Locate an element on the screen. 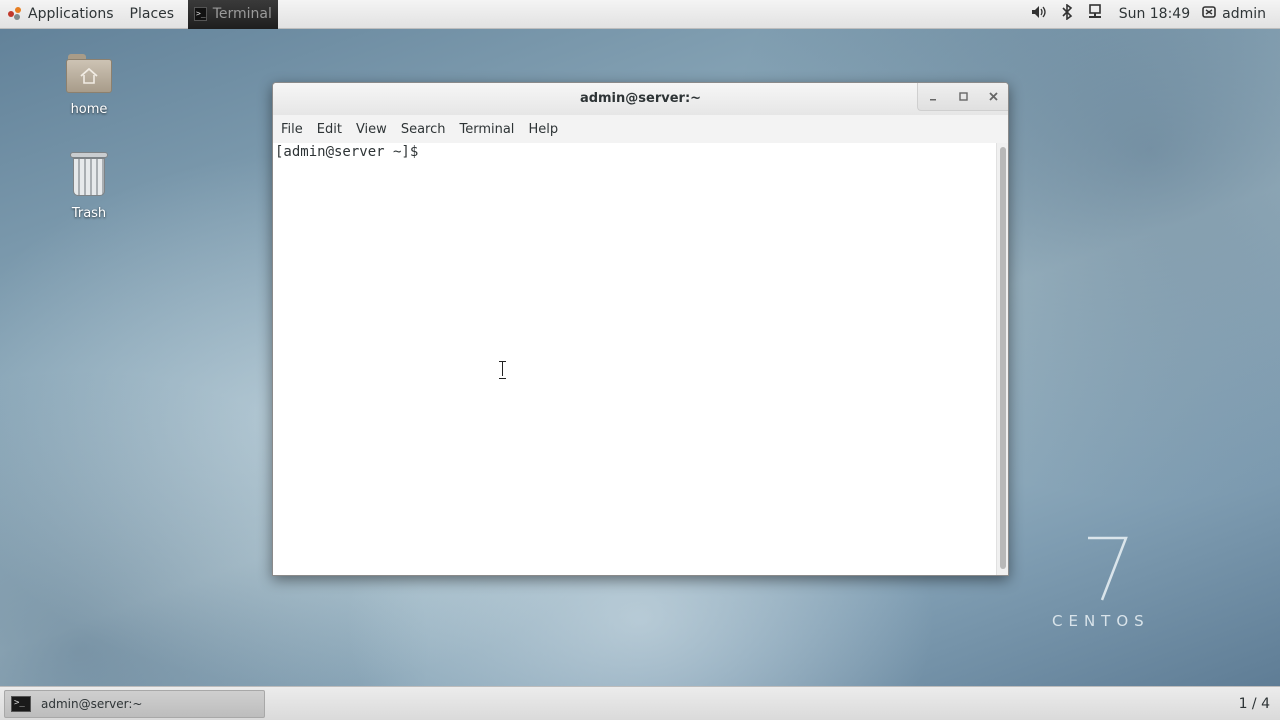 Image resolution: width=1280 pixels, height=720 pixels. menu-help: Help is located at coordinates (543, 129).